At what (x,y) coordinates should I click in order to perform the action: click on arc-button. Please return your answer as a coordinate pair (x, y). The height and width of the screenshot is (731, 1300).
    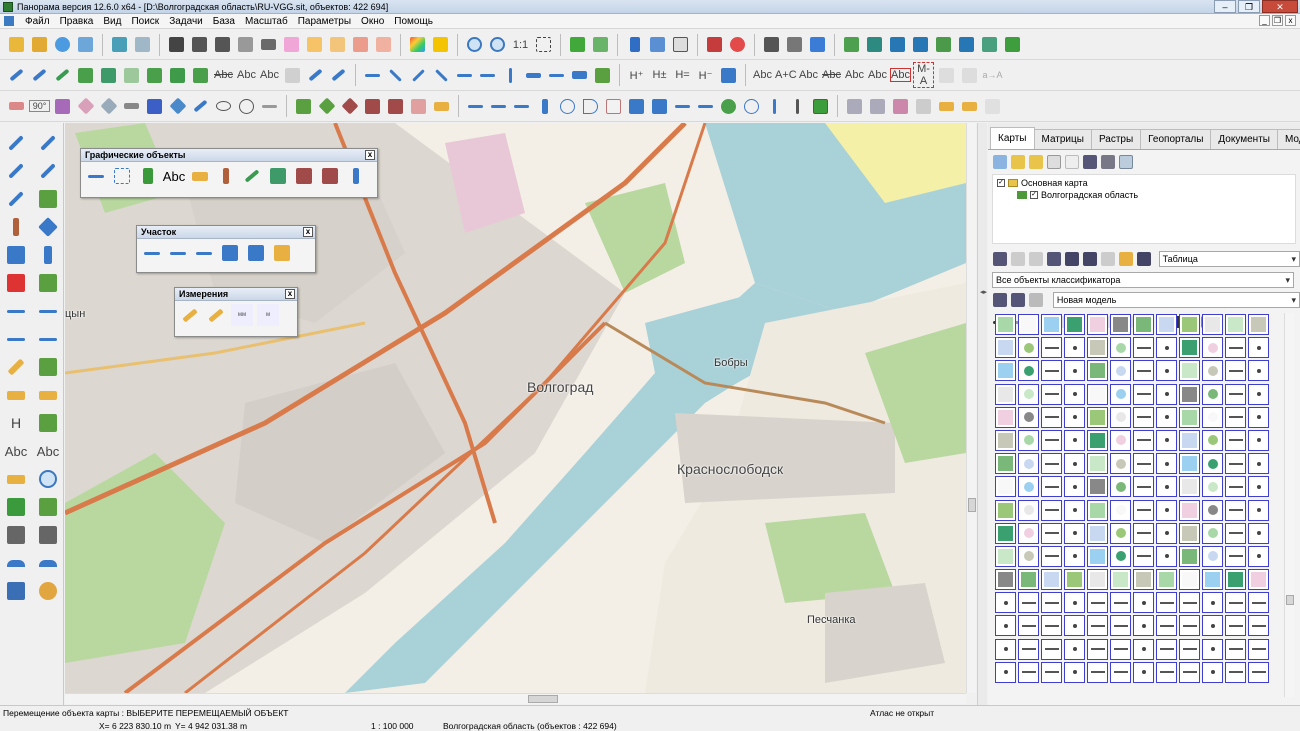
    Looking at the image, I should click on (590, 106).